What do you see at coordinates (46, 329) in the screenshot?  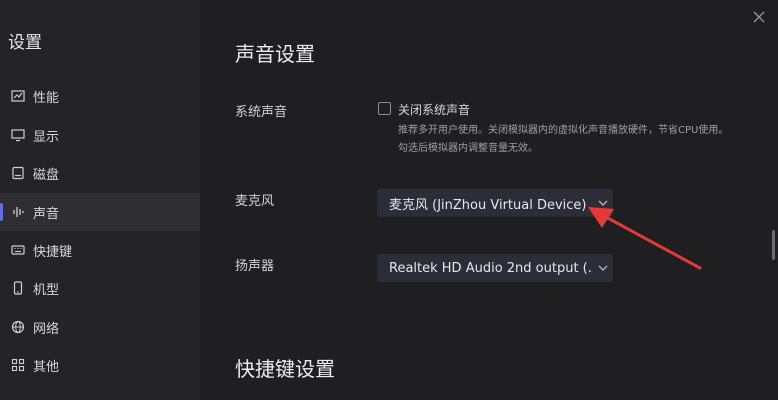 I see `sidebar-item-label: 网络` at bounding box center [46, 329].